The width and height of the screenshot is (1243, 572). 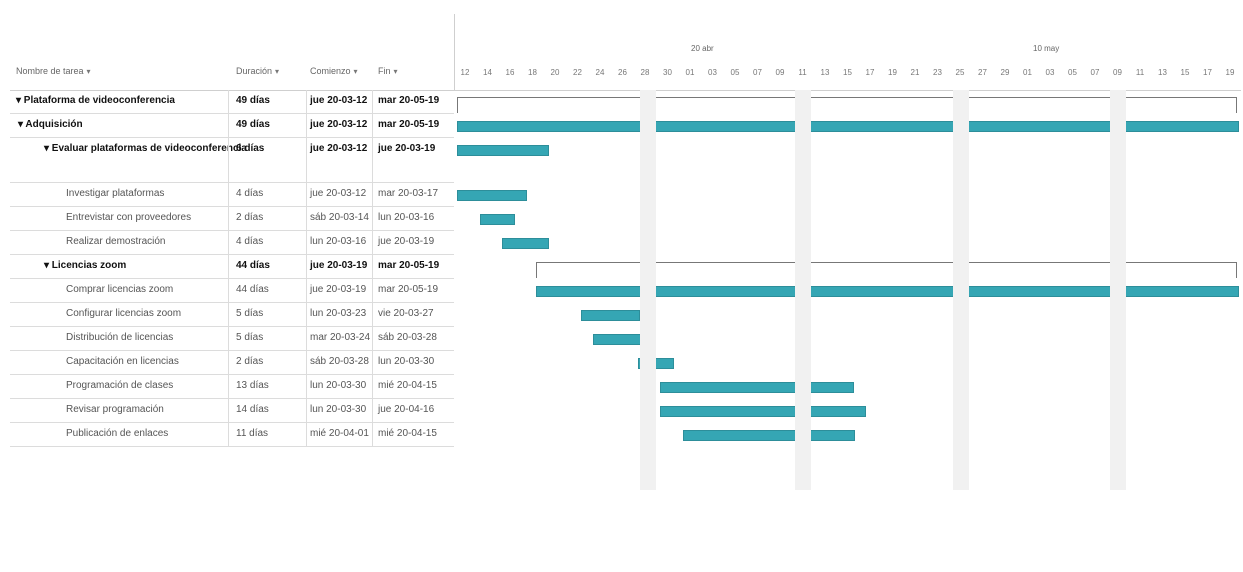 What do you see at coordinates (406, 217) in the screenshot?
I see `task-end: lun 20-03-16` at bounding box center [406, 217].